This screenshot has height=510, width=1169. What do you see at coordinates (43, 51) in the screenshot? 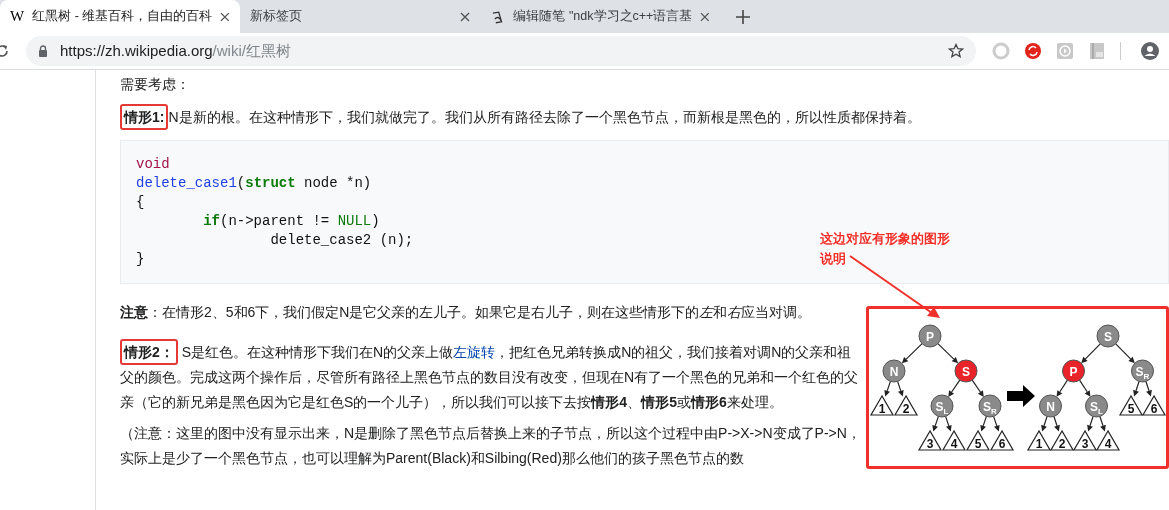
I see `lock-icon` at bounding box center [43, 51].